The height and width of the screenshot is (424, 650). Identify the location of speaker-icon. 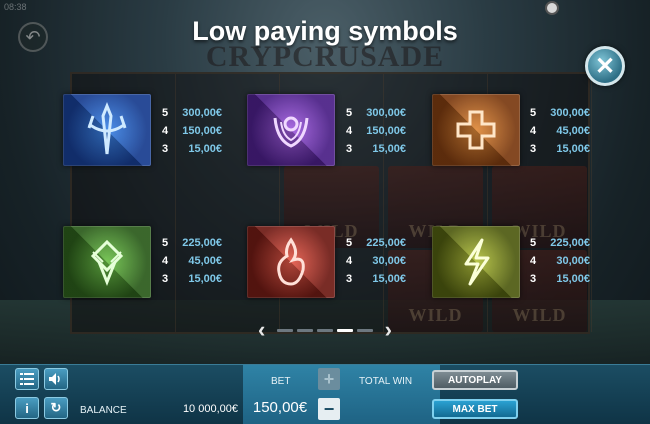
(54, 379).